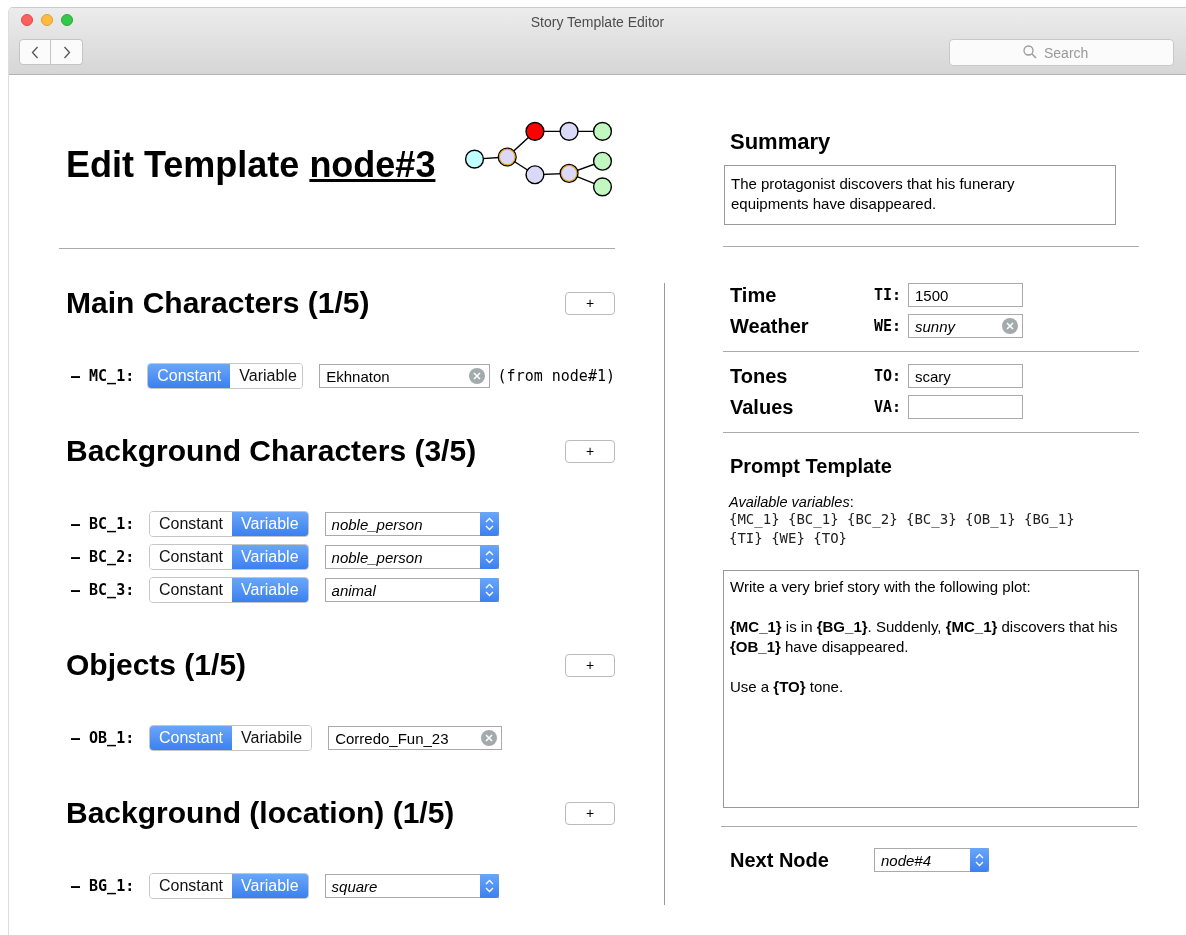 This screenshot has width=1186, height=935. I want to click on summary-heading: Summary, so click(781, 142).